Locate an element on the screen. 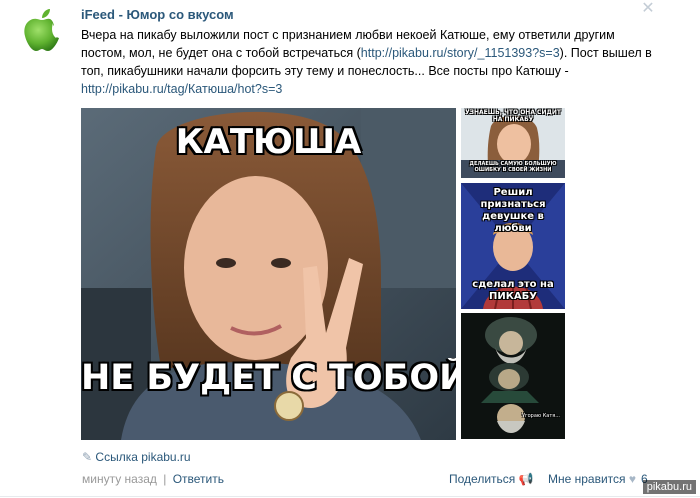 The height and width of the screenshot is (498, 700). share-label: Поделиться is located at coordinates (482, 479).